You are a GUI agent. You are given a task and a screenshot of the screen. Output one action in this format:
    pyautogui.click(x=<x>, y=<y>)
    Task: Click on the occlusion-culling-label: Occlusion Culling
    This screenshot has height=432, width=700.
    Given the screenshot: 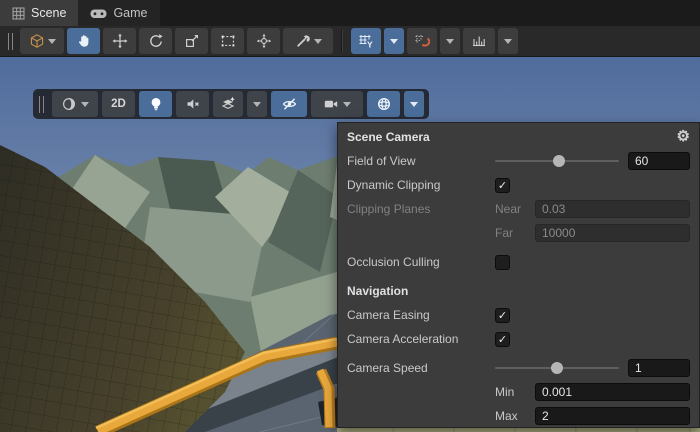 What is the action you would take?
    pyautogui.click(x=393, y=262)
    